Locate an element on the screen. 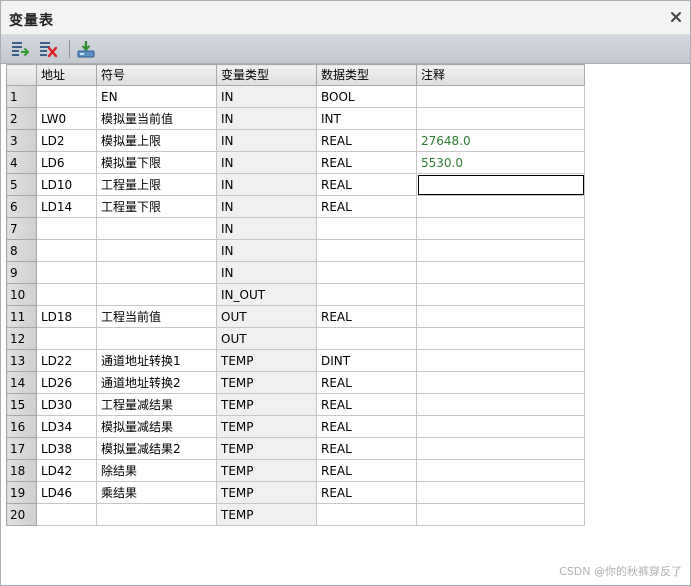 This screenshot has width=691, height=586. table-row: 10 IN_OUT is located at coordinates (295, 294).